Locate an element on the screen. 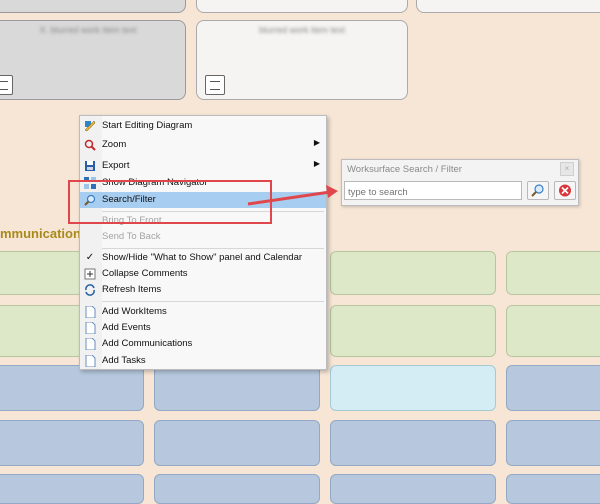 This screenshot has height=504, width=600. workitem-card: blurred work item text is located at coordinates (302, 60).